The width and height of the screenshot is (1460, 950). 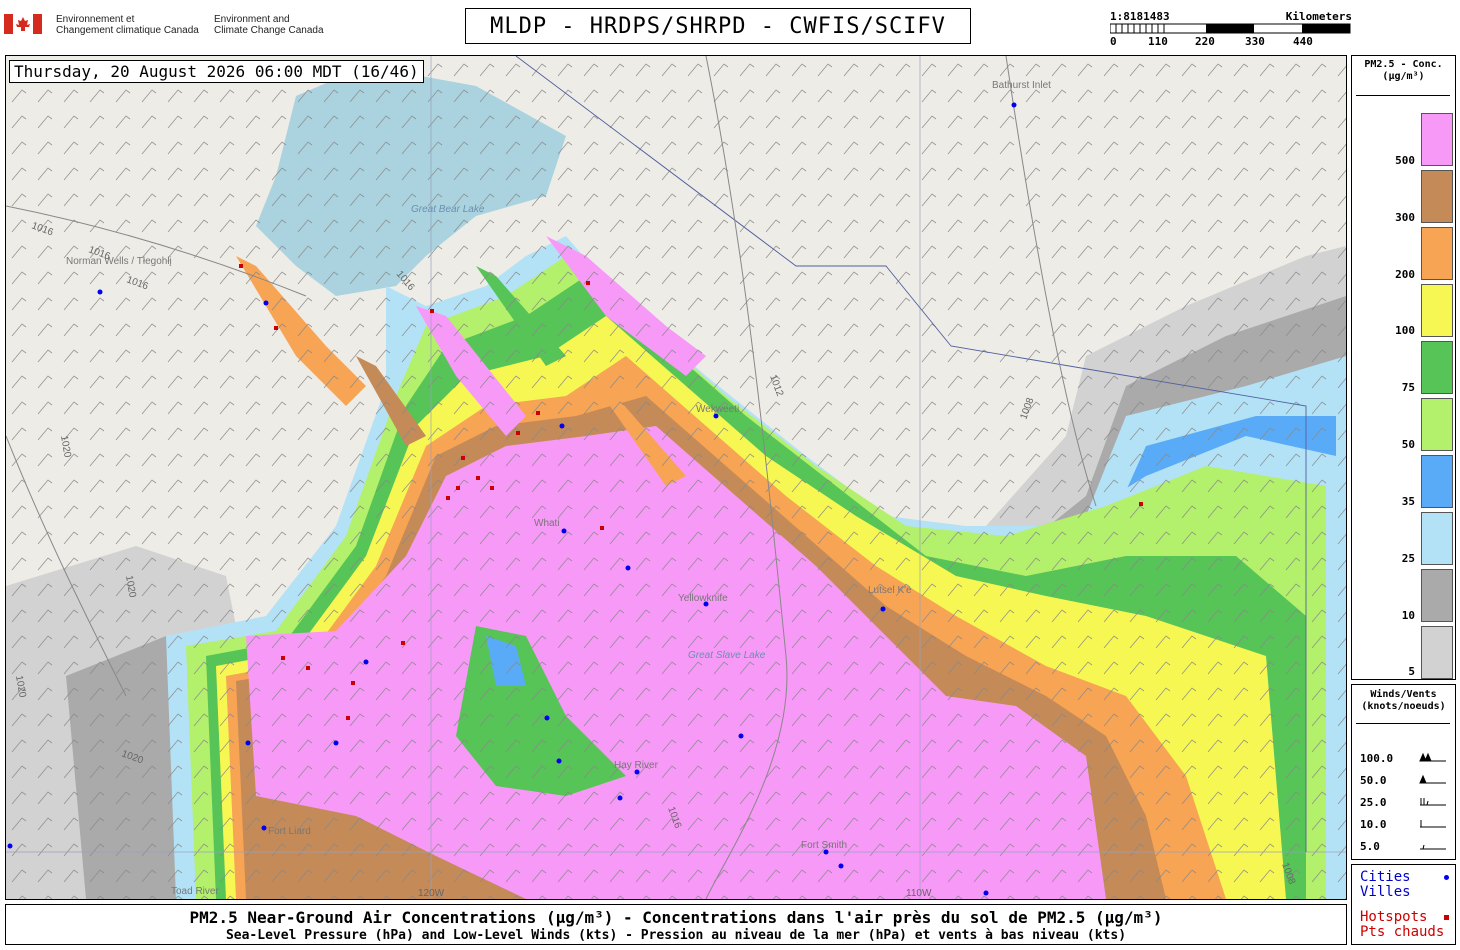 I want to click on label-toad-river: Toad River, so click(x=195, y=891).